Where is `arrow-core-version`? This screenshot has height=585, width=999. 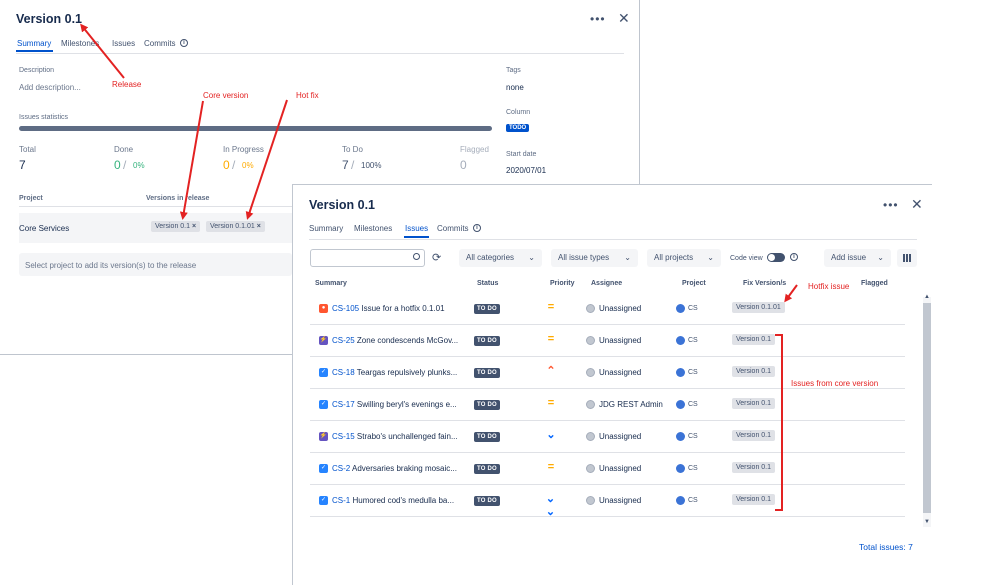
arrow-core-version is located at coordinates (191, 160).